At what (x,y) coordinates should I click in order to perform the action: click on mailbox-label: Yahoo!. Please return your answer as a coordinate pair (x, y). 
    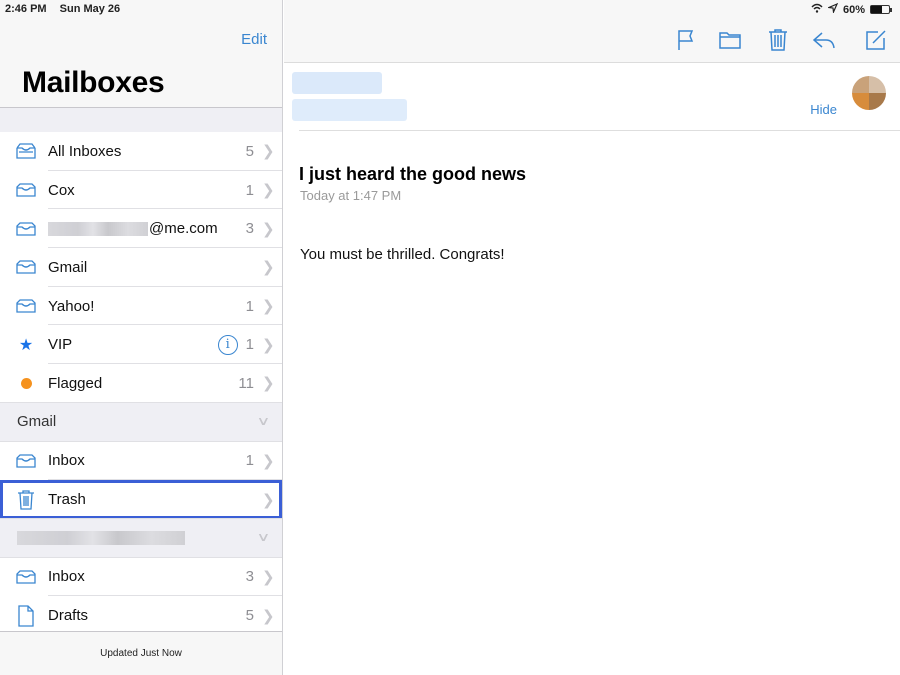
    Looking at the image, I should click on (71, 306).